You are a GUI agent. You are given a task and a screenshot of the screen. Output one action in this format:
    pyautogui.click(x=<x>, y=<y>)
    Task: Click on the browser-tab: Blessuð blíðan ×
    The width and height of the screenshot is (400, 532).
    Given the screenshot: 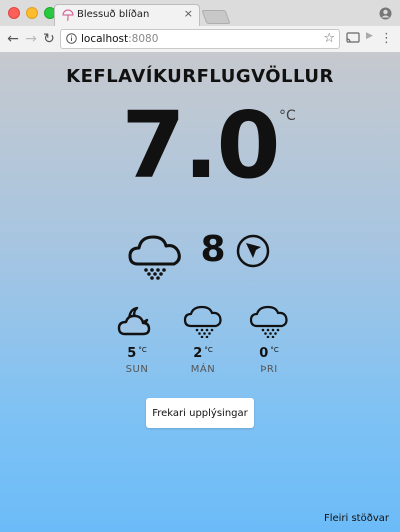 What is the action you would take?
    pyautogui.click(x=127, y=15)
    